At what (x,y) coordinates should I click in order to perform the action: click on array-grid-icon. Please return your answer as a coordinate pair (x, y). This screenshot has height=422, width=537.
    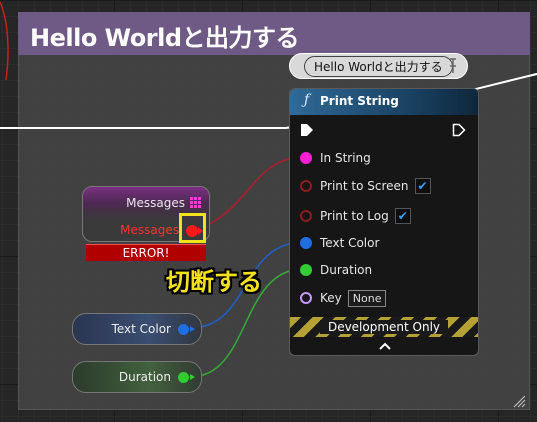
    Looking at the image, I should click on (195, 202).